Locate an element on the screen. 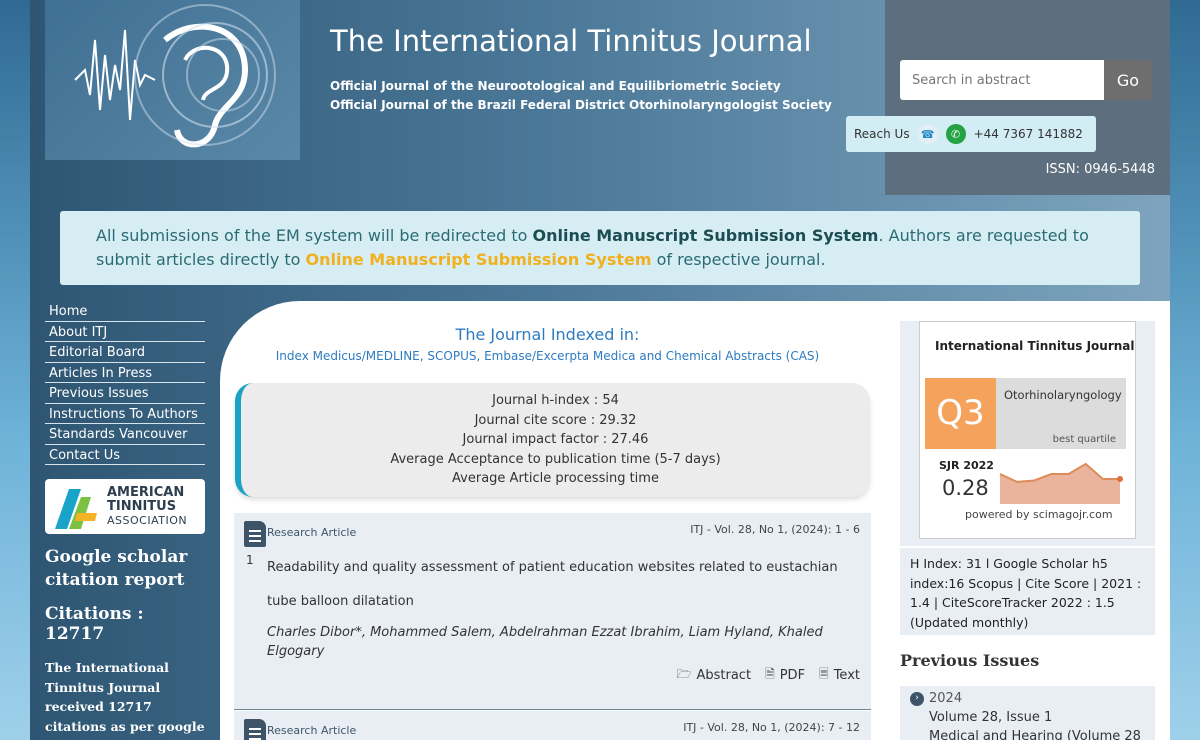  nav-articles-in-press: Articles In Press is located at coordinates (125, 373).